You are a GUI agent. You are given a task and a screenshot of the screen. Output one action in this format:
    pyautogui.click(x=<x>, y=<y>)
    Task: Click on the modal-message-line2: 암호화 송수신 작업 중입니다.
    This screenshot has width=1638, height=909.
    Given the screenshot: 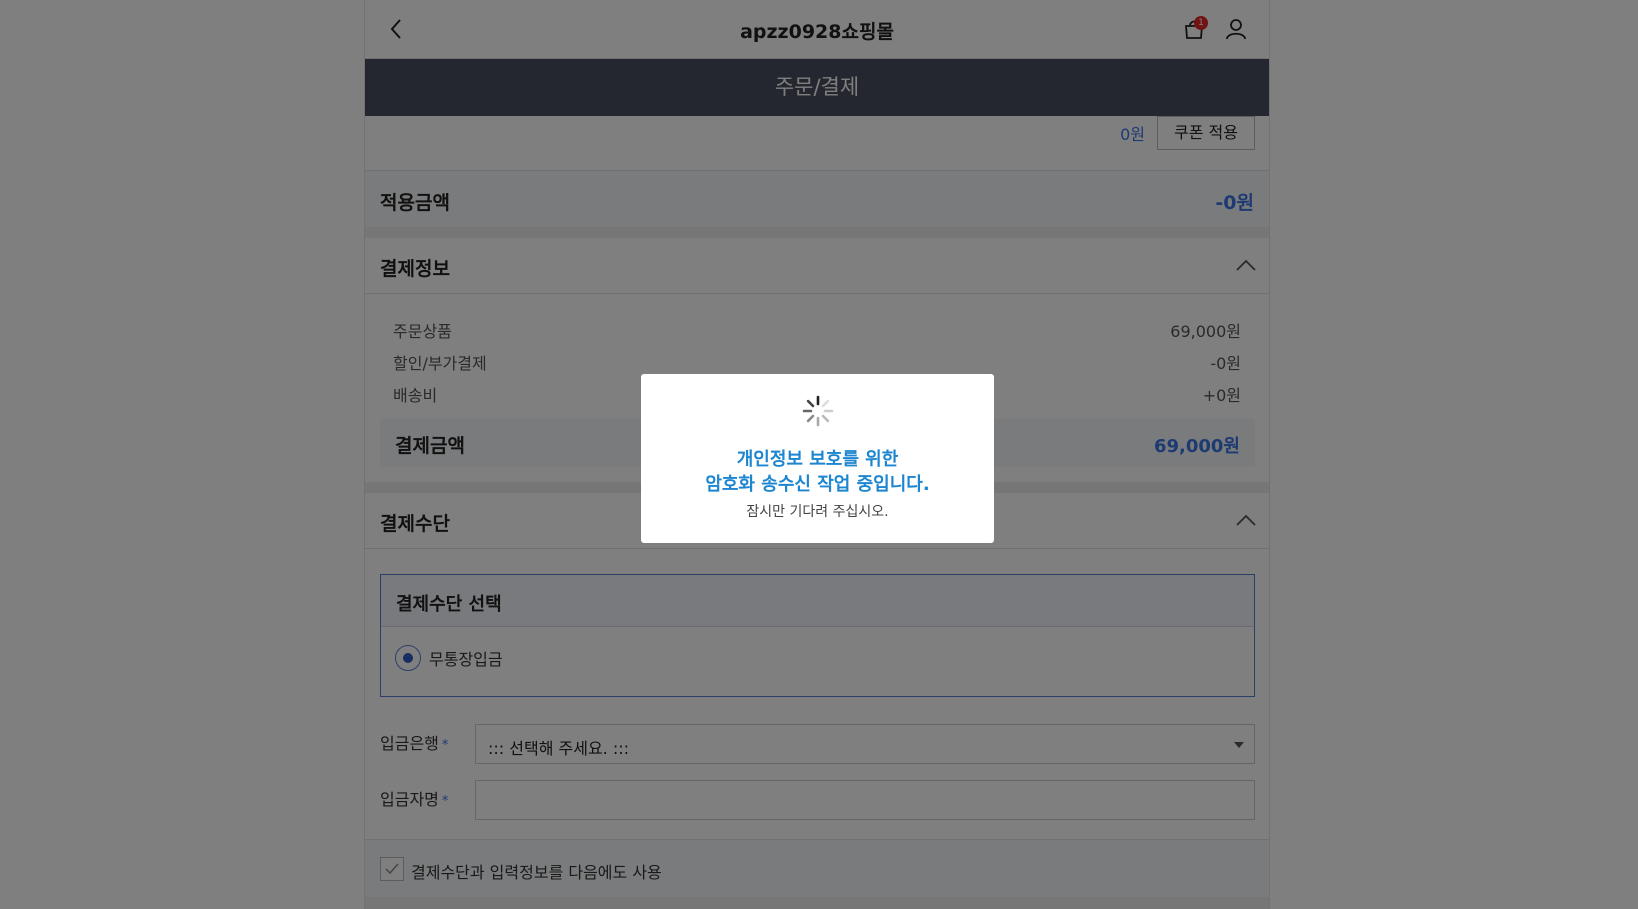 What is the action you would take?
    pyautogui.click(x=817, y=484)
    